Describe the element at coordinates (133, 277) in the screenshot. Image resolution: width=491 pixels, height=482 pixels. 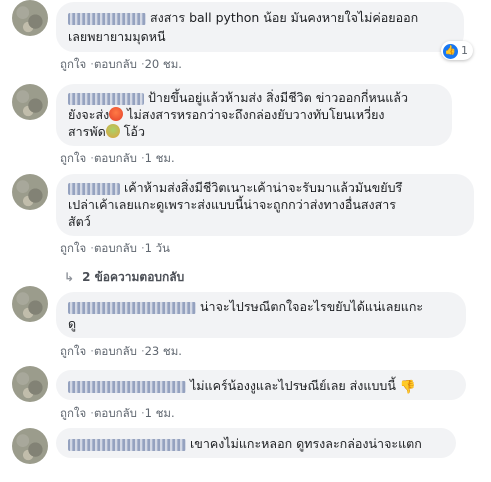
I see `replies-count-label: 2 ข้อความตอบกลับ` at that location.